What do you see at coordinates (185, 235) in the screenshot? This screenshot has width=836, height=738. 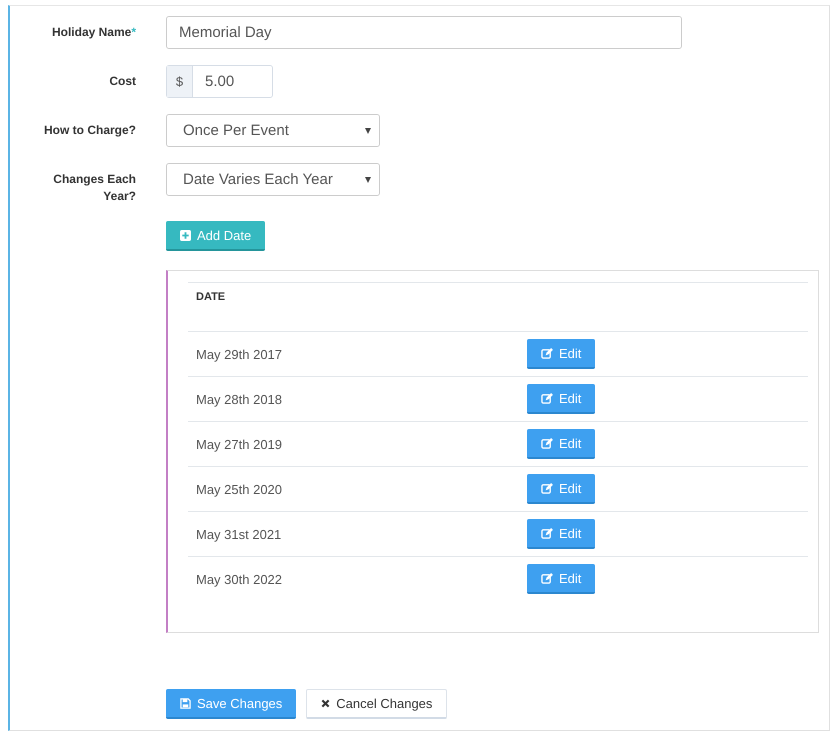 I see `plus-square-icon` at bounding box center [185, 235].